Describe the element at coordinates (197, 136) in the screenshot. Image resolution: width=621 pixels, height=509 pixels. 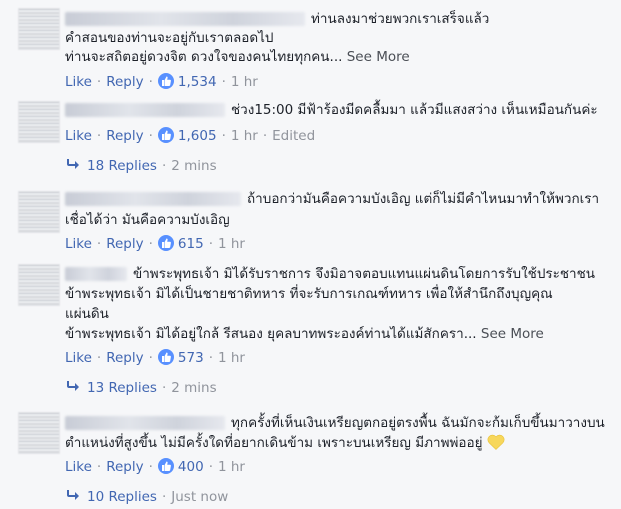
I see `like-count: 1,605` at that location.